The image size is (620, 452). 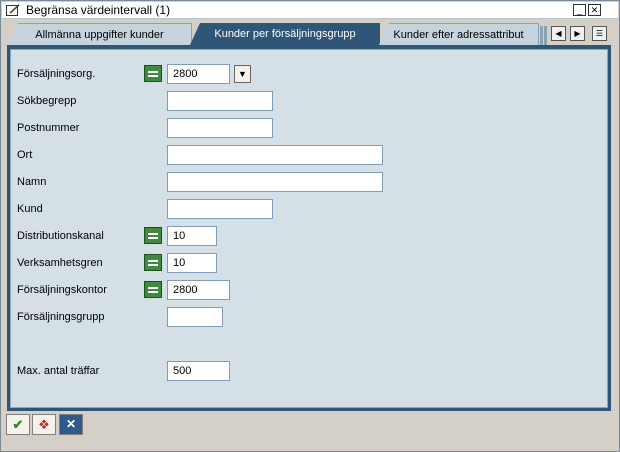 What do you see at coordinates (198, 290) in the screenshot?
I see `sales-office-field` at bounding box center [198, 290].